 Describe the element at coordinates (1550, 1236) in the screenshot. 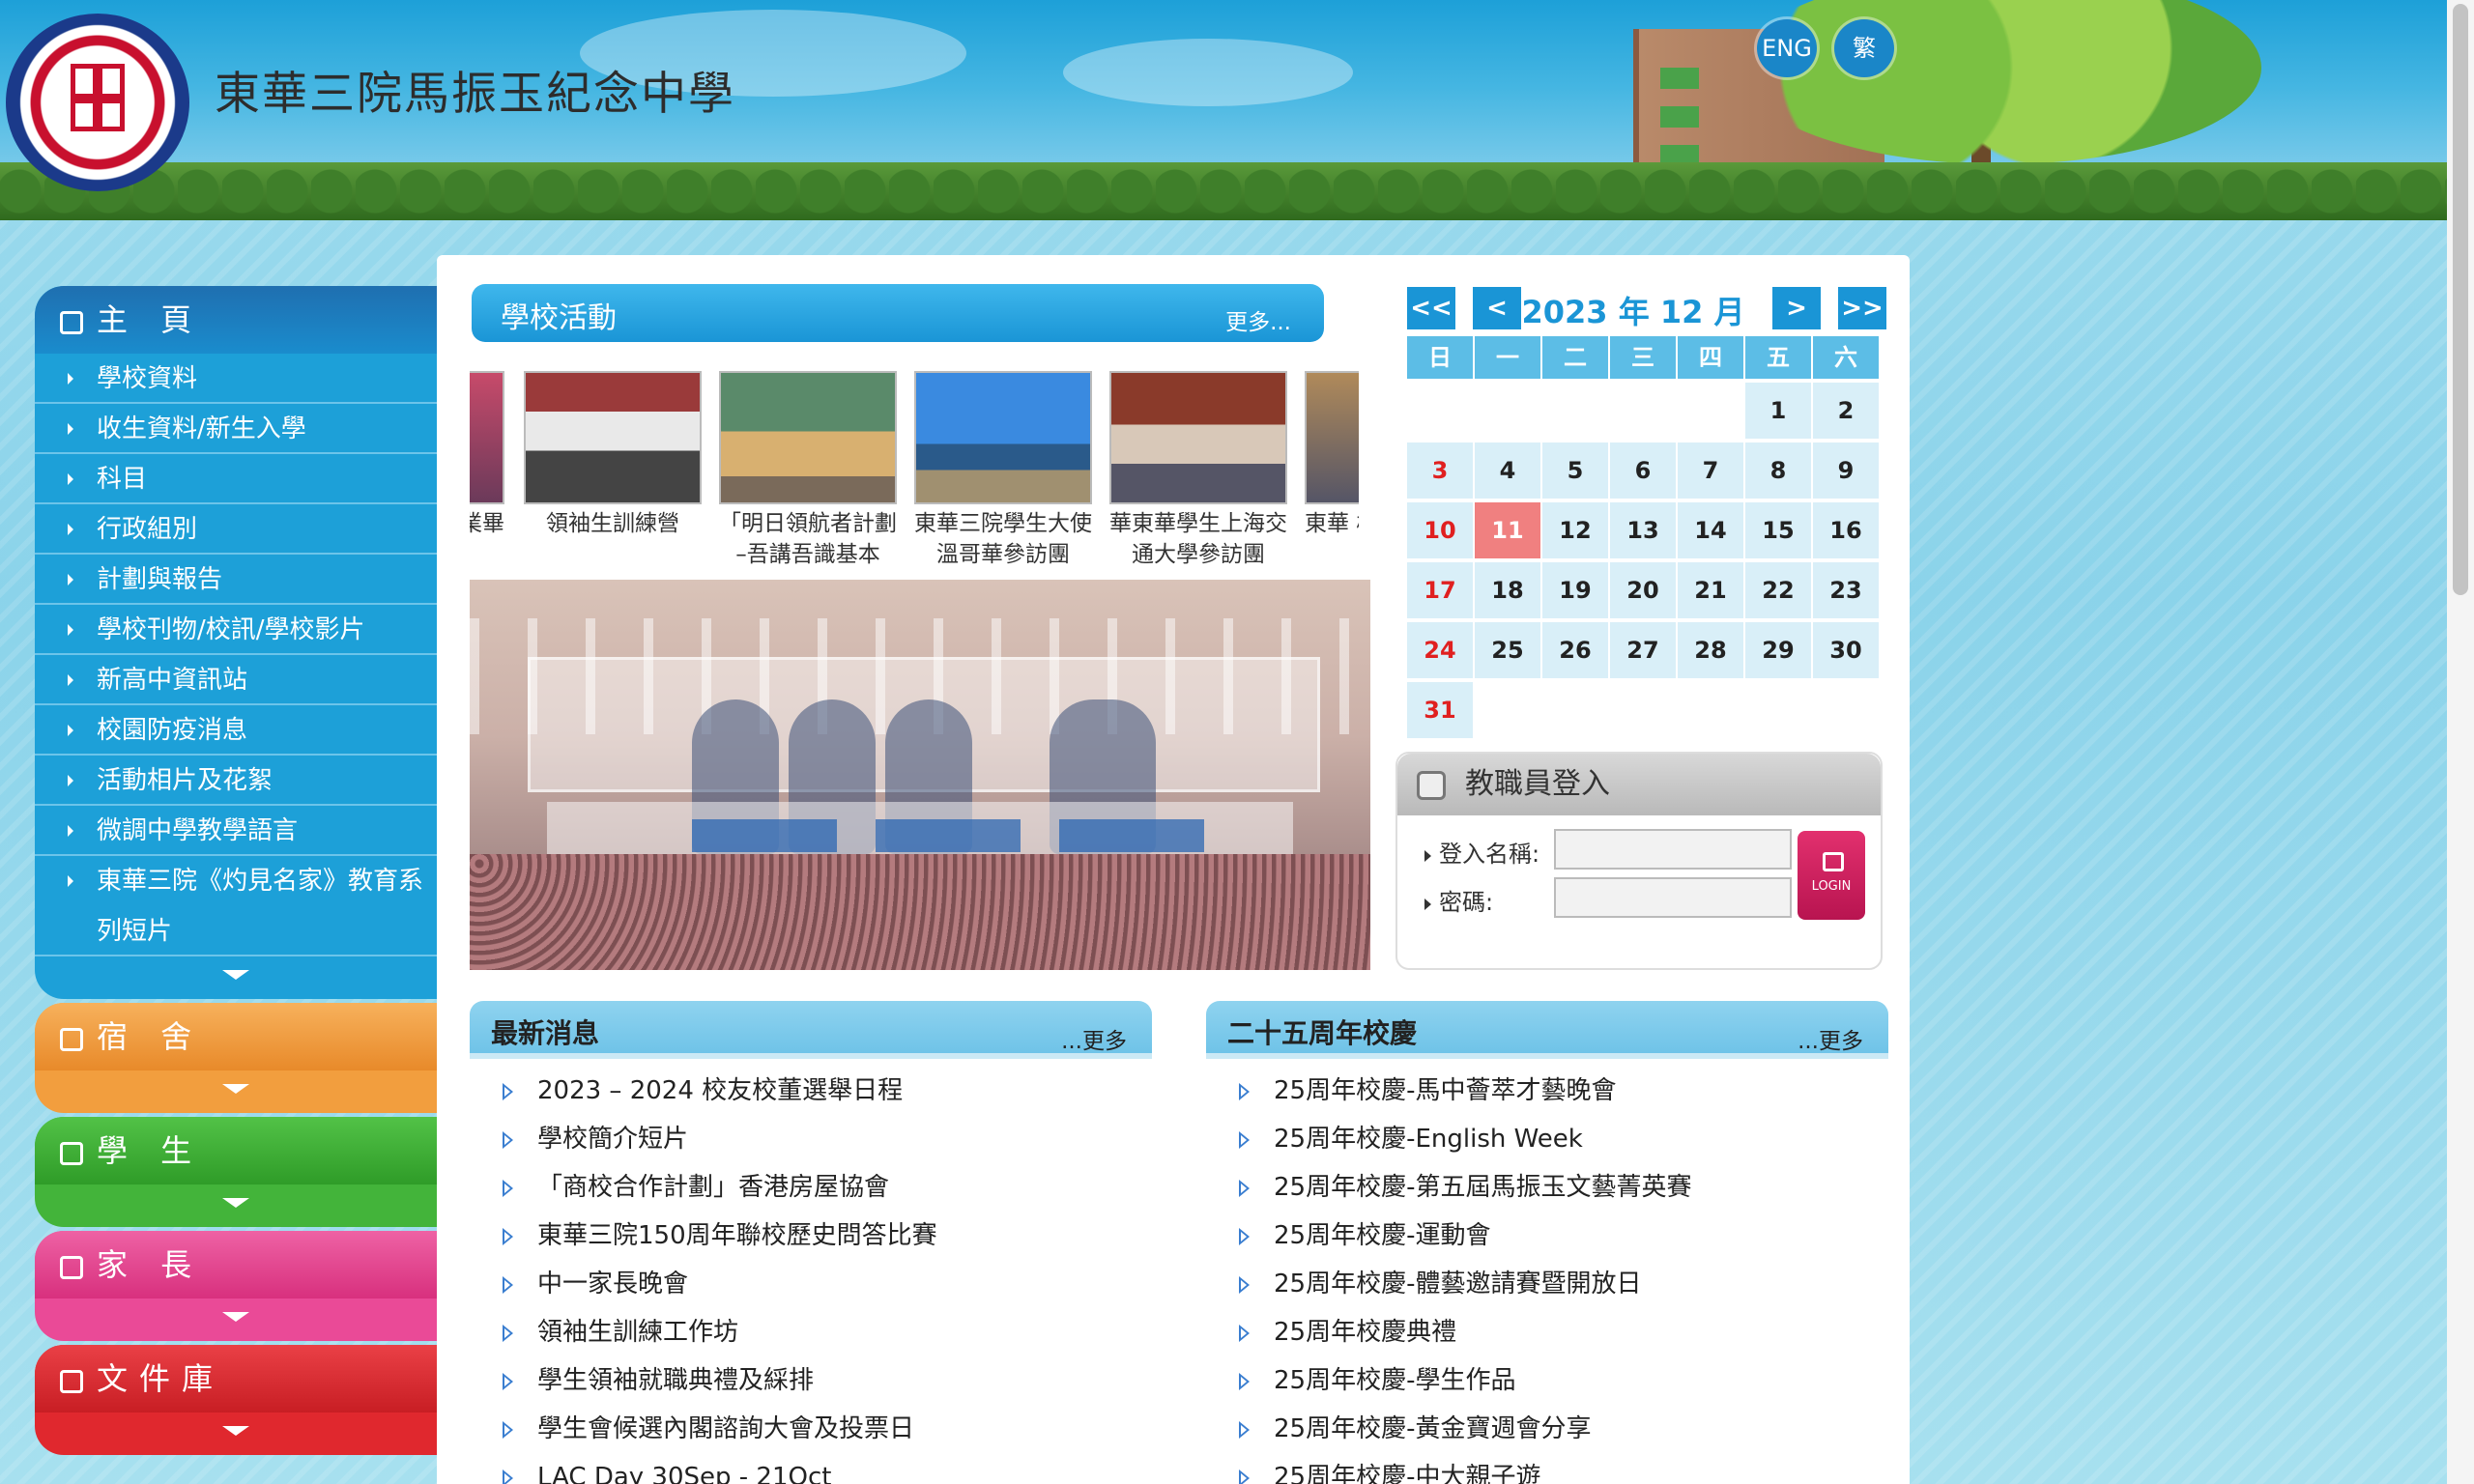

I see `news-item: 25周年校慶-運動會` at that location.